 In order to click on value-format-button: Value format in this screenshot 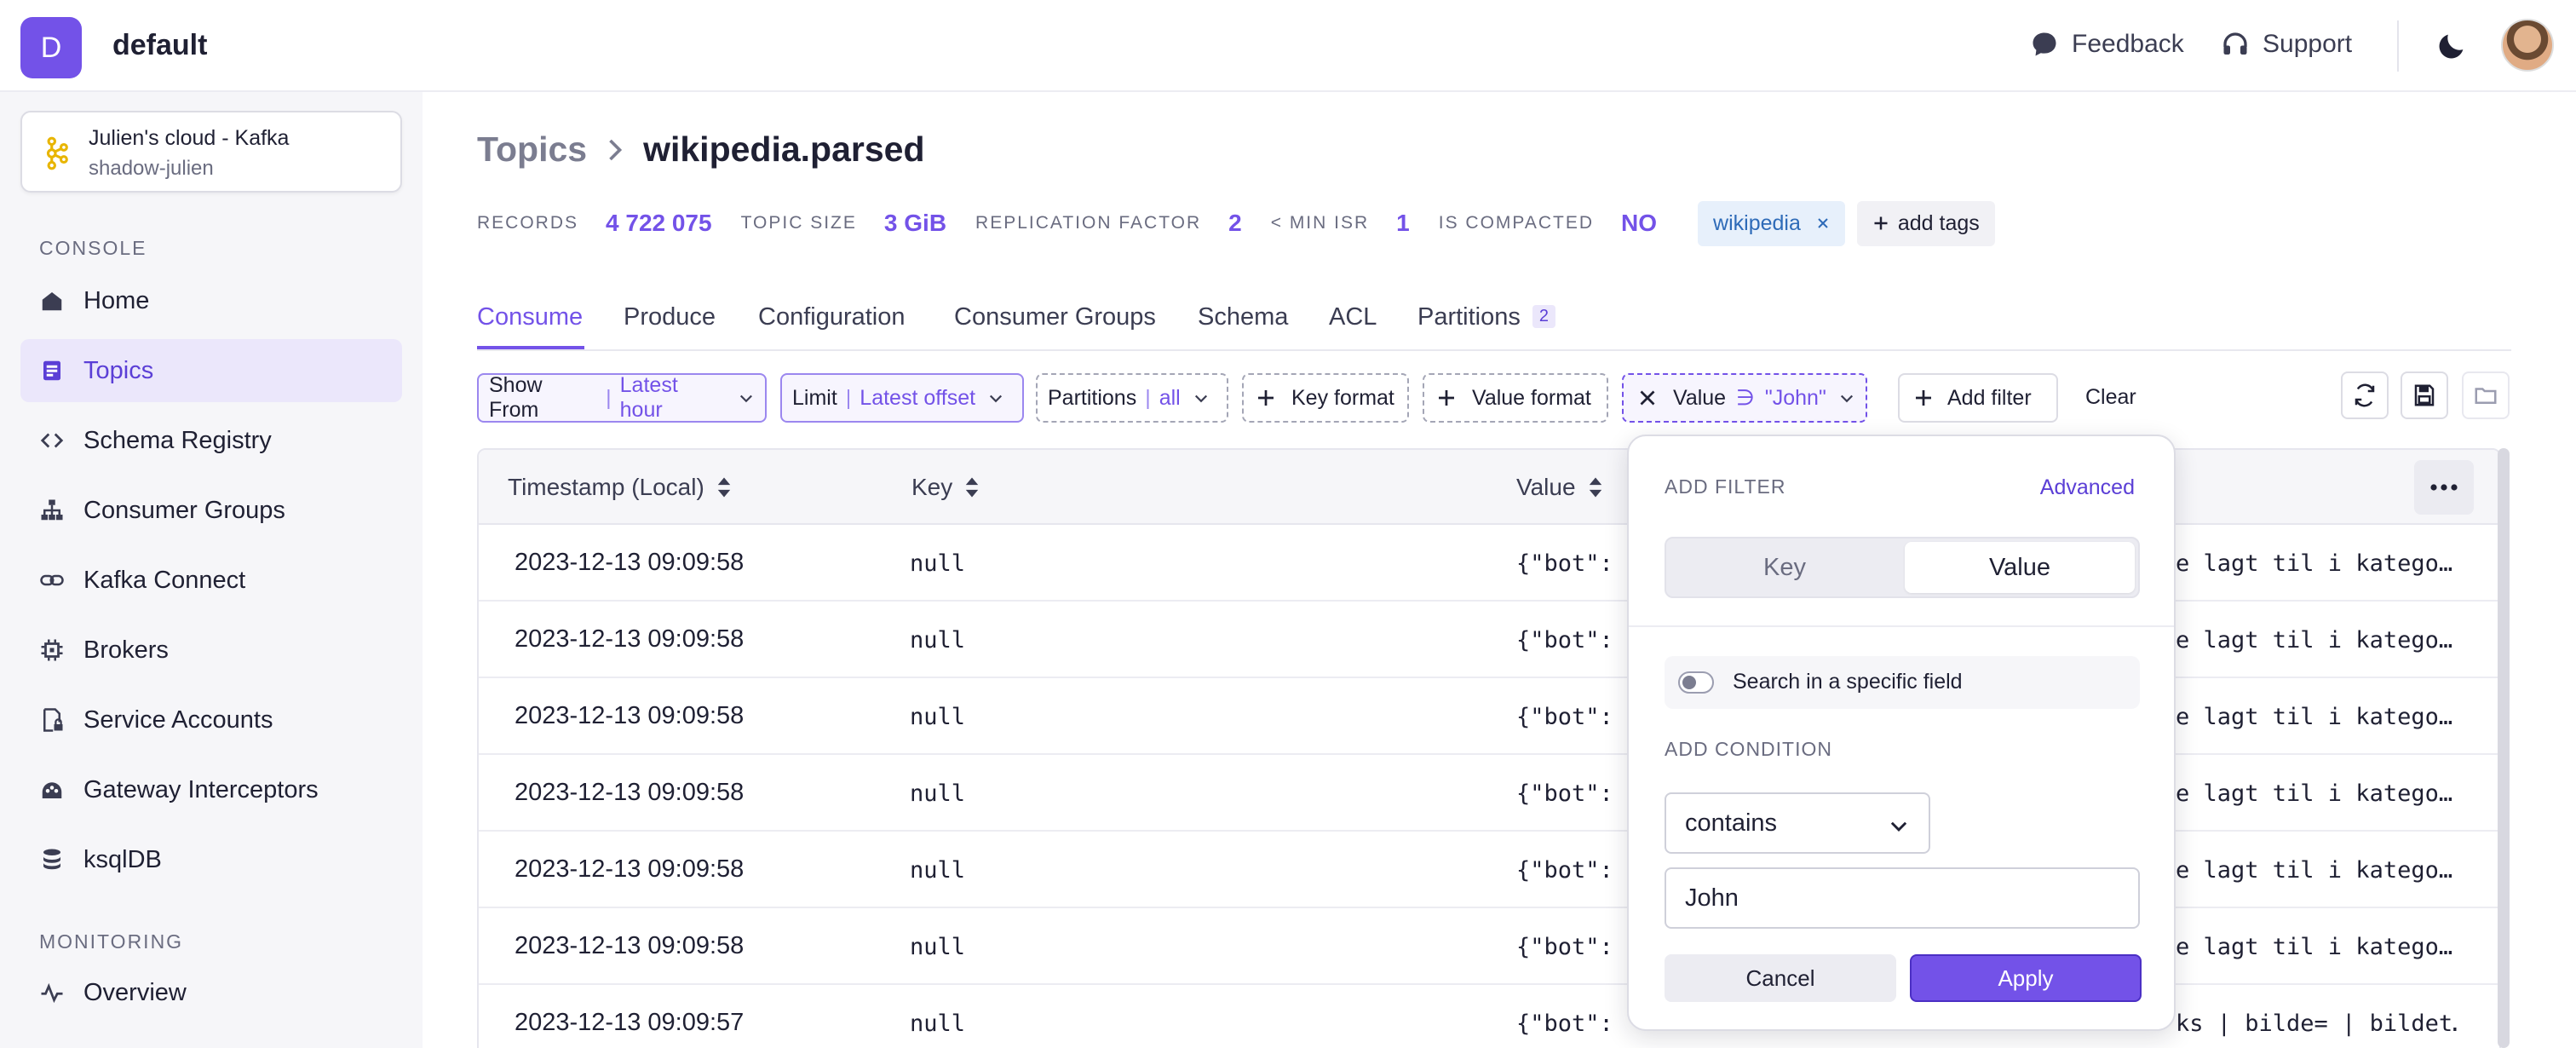, I will do `click(1516, 398)`.